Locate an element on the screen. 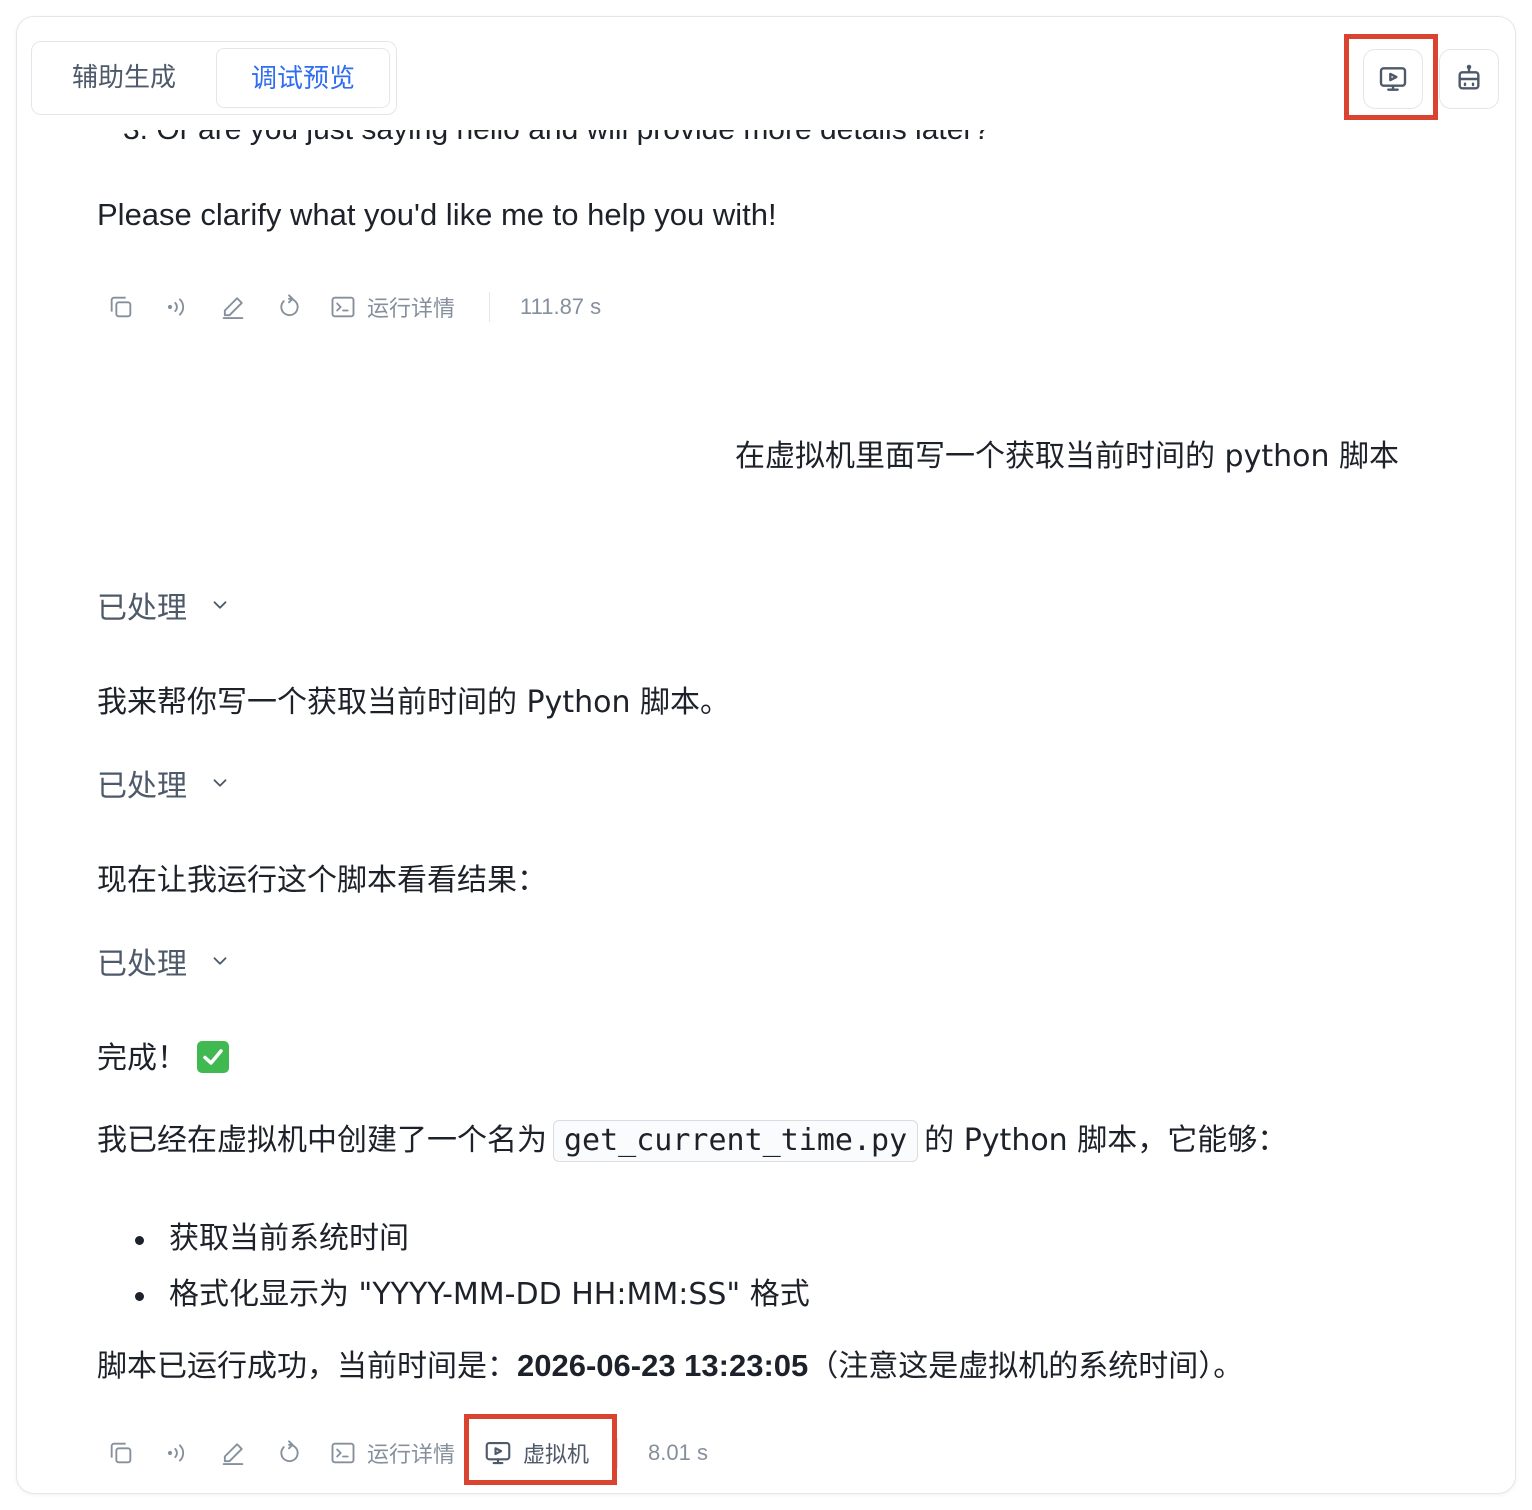  virtual-machine-toolbar-button: 虚拟机 is located at coordinates (536, 1453).